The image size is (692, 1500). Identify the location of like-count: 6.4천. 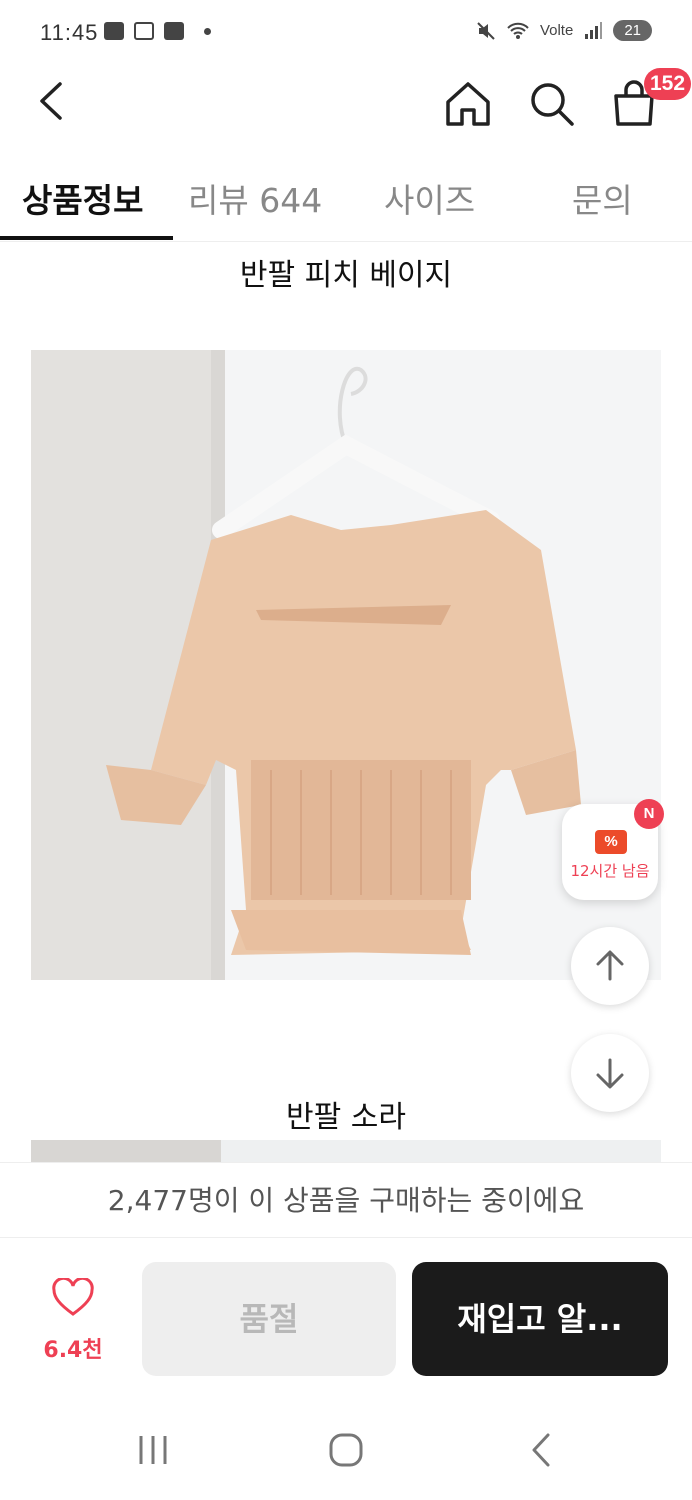
(73, 1350).